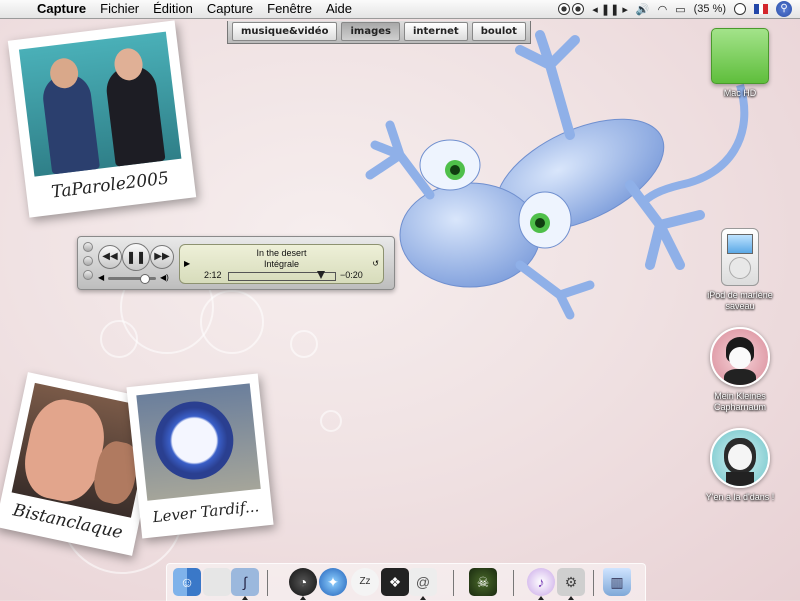 This screenshot has height=601, width=800. Describe the element at coordinates (571, 9) in the screenshot. I see `eye-icon` at that location.